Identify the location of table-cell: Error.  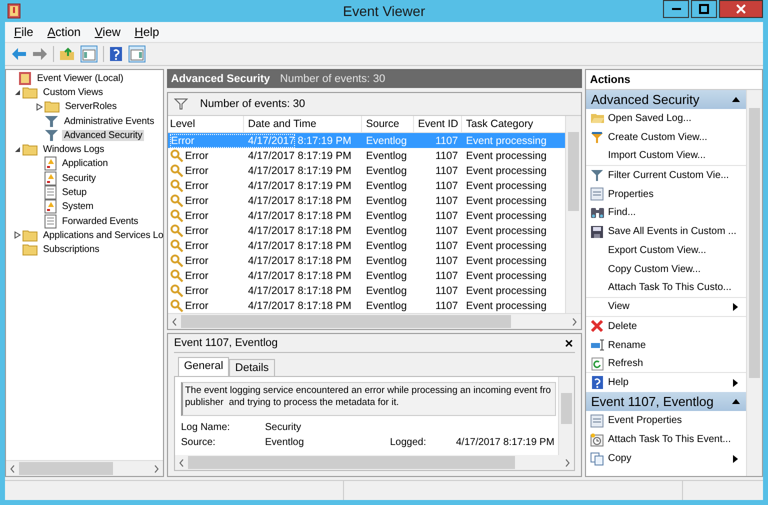
(196, 200).